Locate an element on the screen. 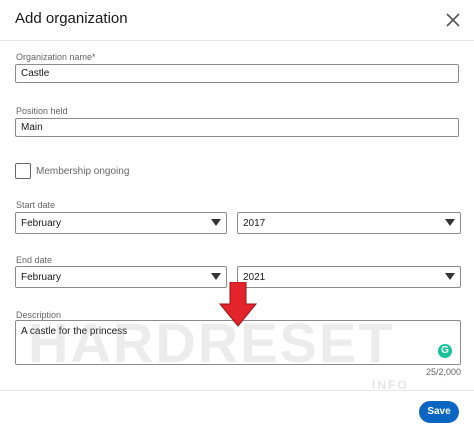 Image resolution: width=474 pixels, height=430 pixels. save-button: Save is located at coordinates (439, 412).